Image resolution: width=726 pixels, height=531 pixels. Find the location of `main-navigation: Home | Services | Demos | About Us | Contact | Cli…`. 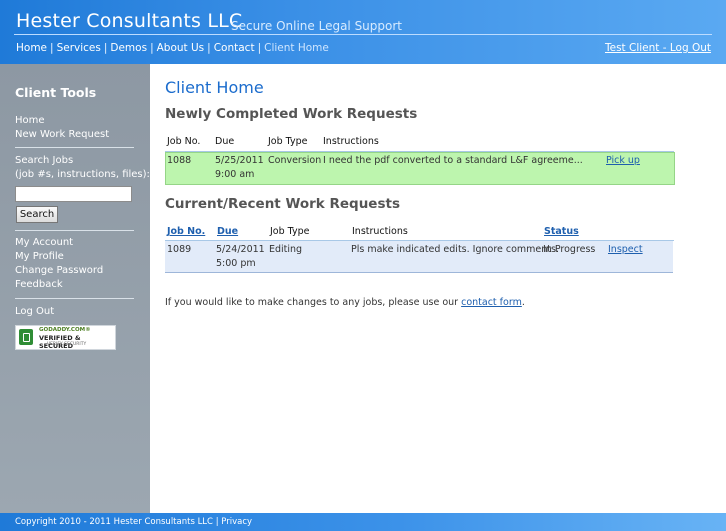

main-navigation: Home | Services | Demos | About Us | Contact | Cli… is located at coordinates (172, 48).